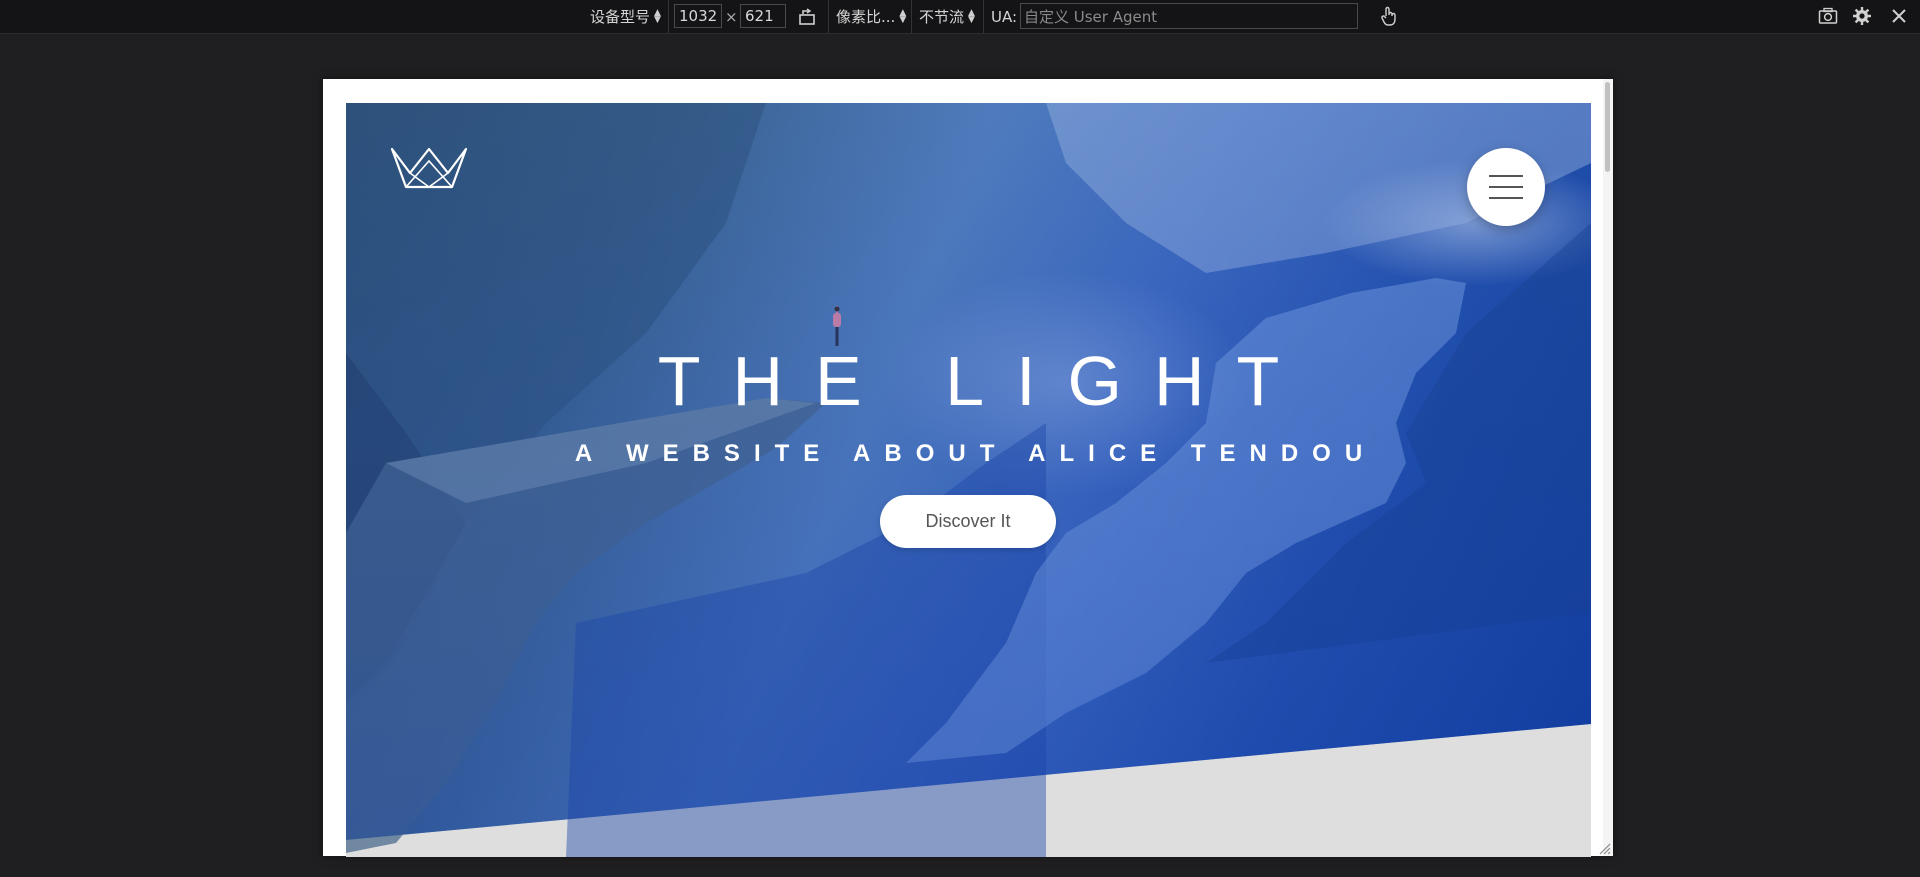 The width and height of the screenshot is (1920, 877). I want to click on height-input: 621, so click(763, 16).